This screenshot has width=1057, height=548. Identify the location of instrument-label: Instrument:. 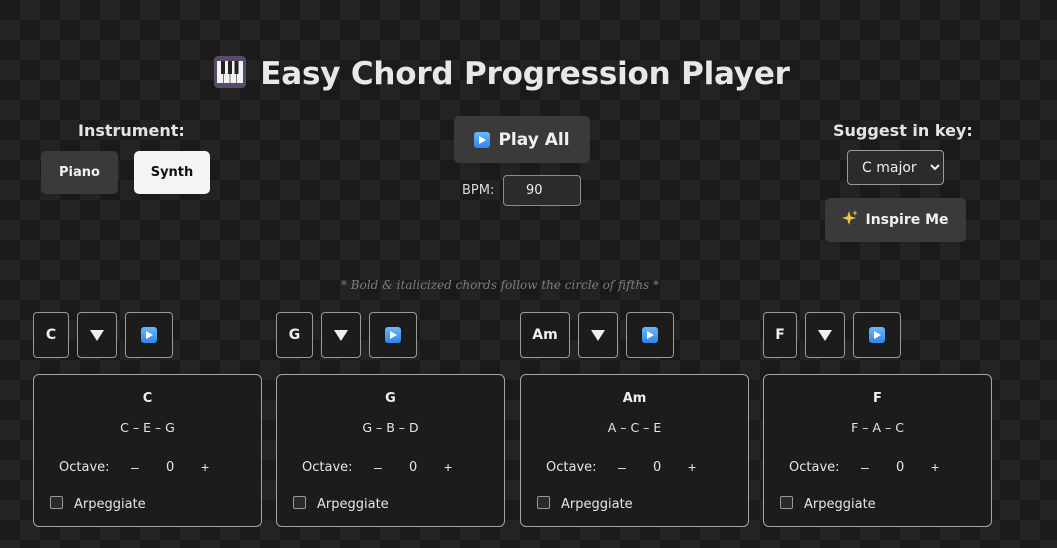
(131, 130).